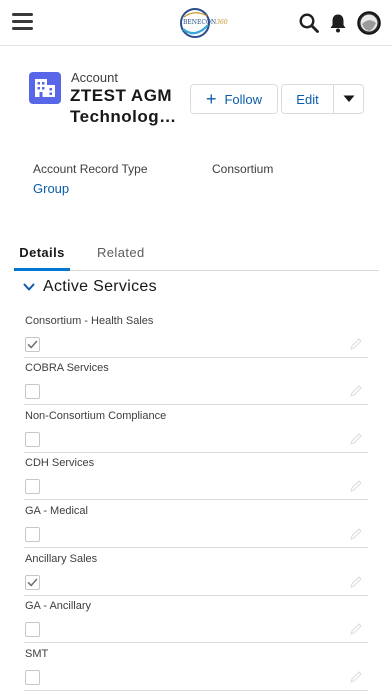 This screenshot has height=696, width=392. Describe the element at coordinates (211, 99) in the screenshot. I see `plus-icon: +` at that location.